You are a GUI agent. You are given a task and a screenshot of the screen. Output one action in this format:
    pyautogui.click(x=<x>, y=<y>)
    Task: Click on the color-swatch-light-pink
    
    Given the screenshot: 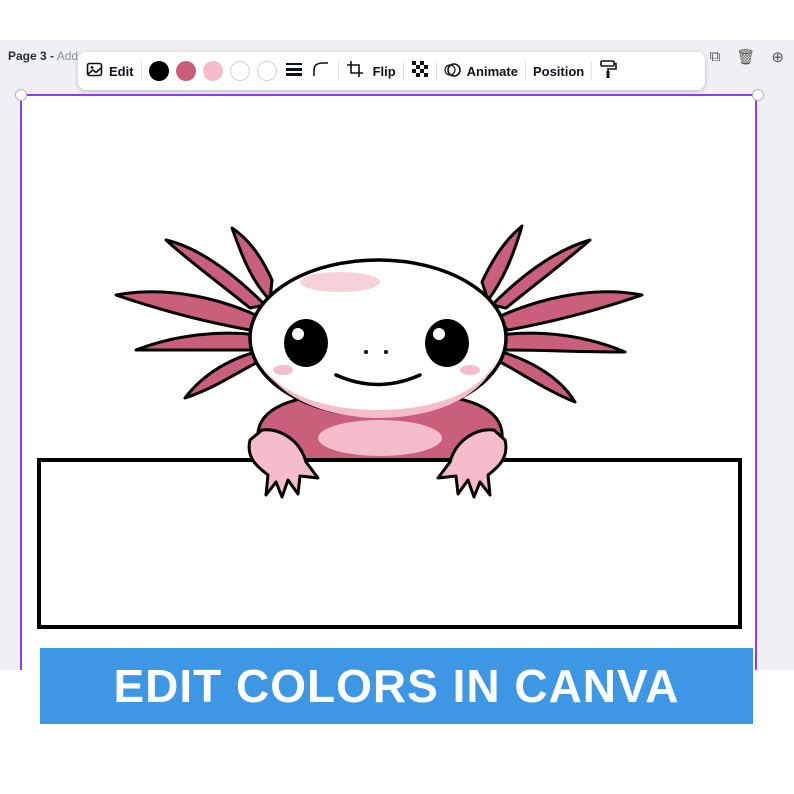 What is the action you would take?
    pyautogui.click(x=212, y=71)
    